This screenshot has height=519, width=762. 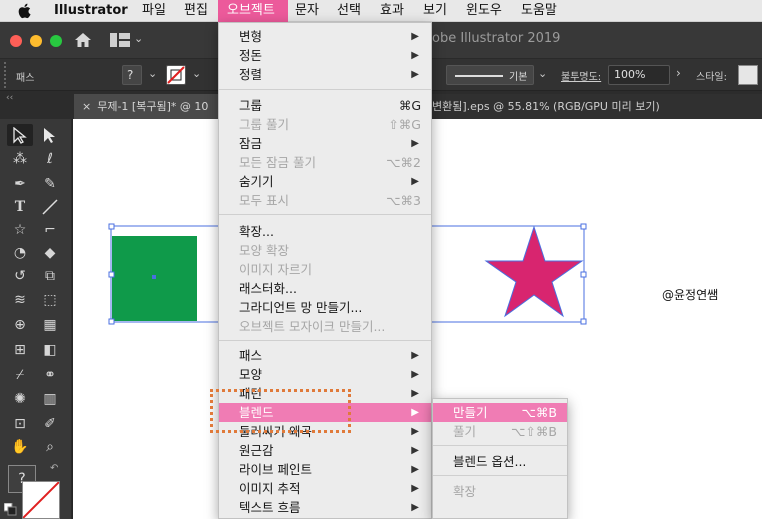 What do you see at coordinates (484, 11) in the screenshot?
I see `menubar-window: 윈도우` at bounding box center [484, 11].